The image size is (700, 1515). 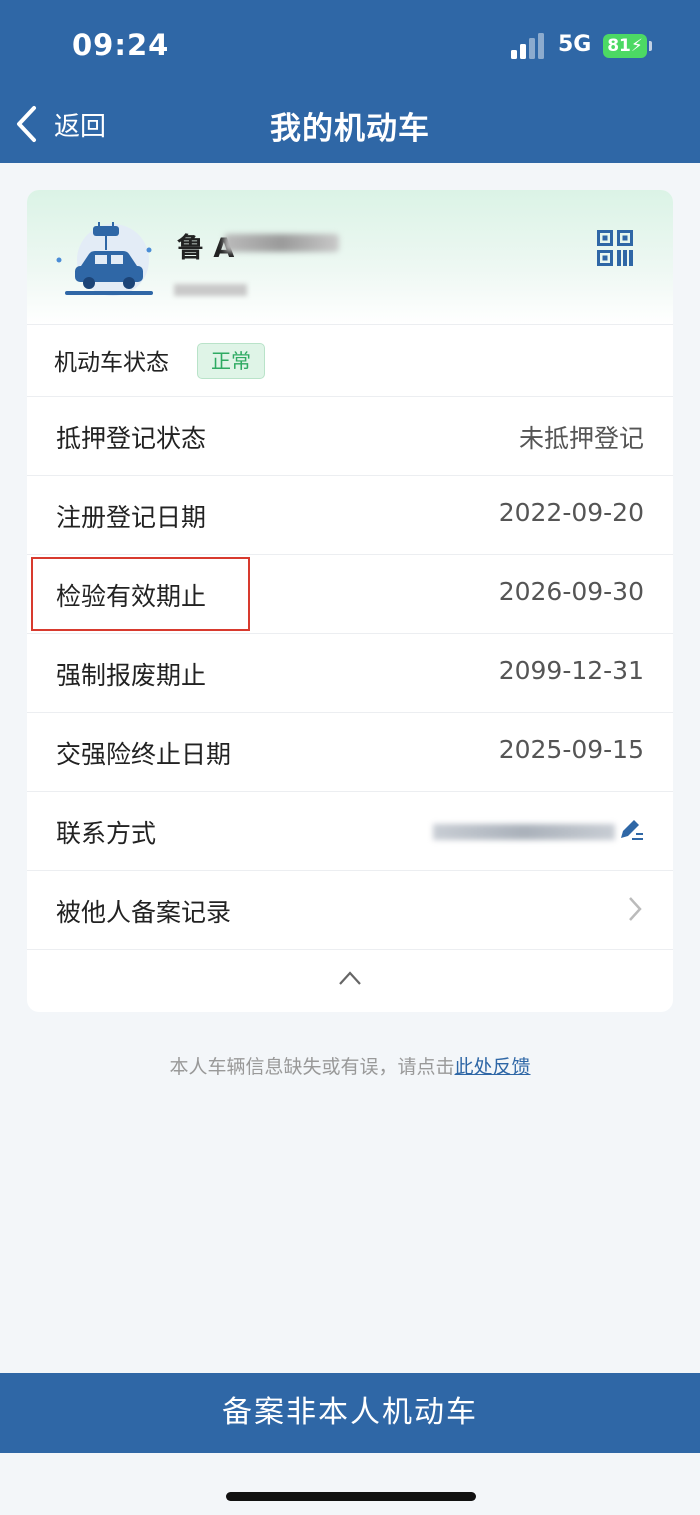 I want to click on contact-label: 联系方式, so click(x=106, y=833).